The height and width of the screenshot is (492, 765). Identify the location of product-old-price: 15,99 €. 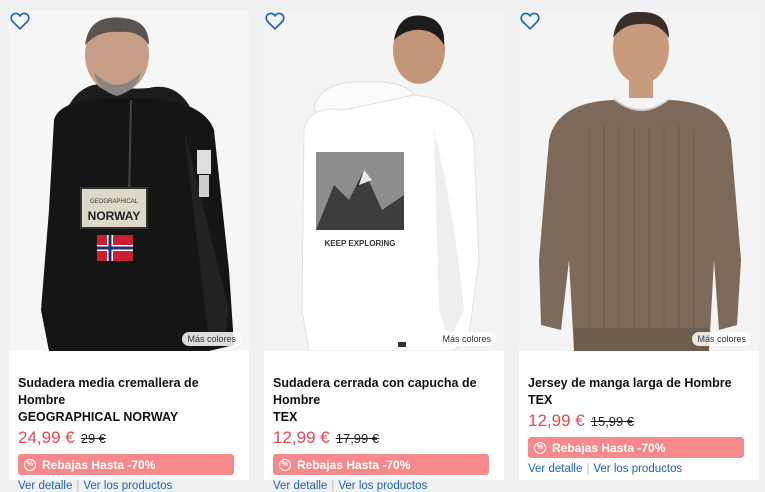
(612, 421).